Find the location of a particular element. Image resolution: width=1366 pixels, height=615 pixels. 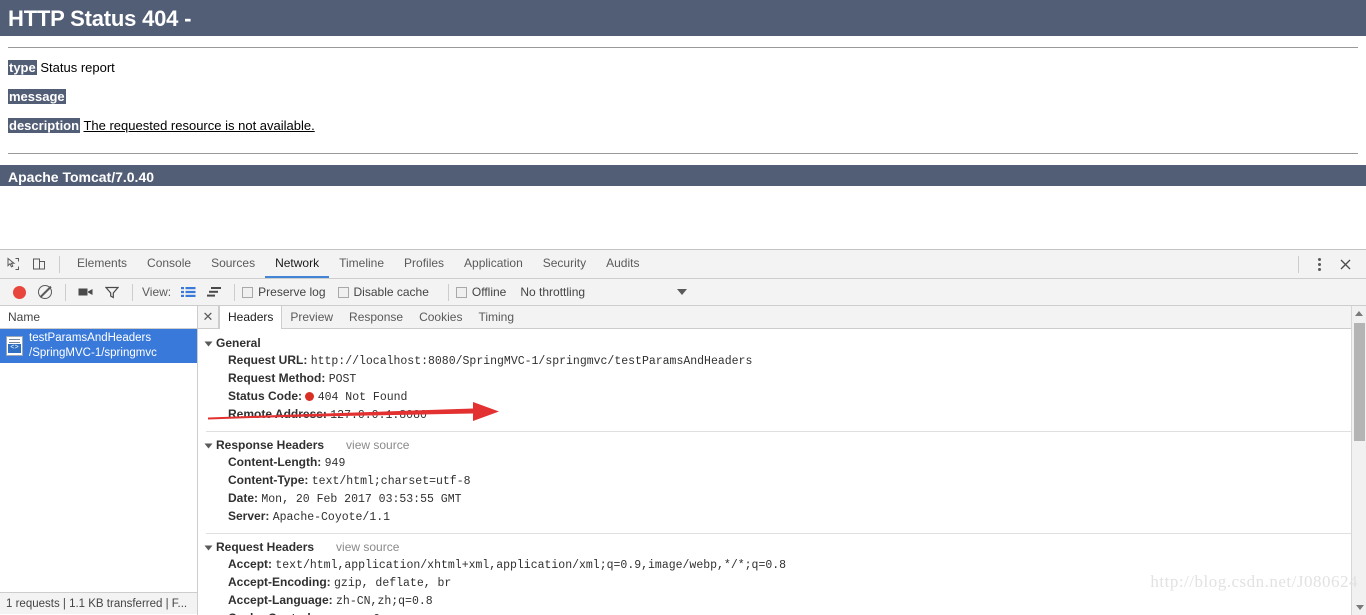

vertical-scrollbar is located at coordinates (1358, 460).